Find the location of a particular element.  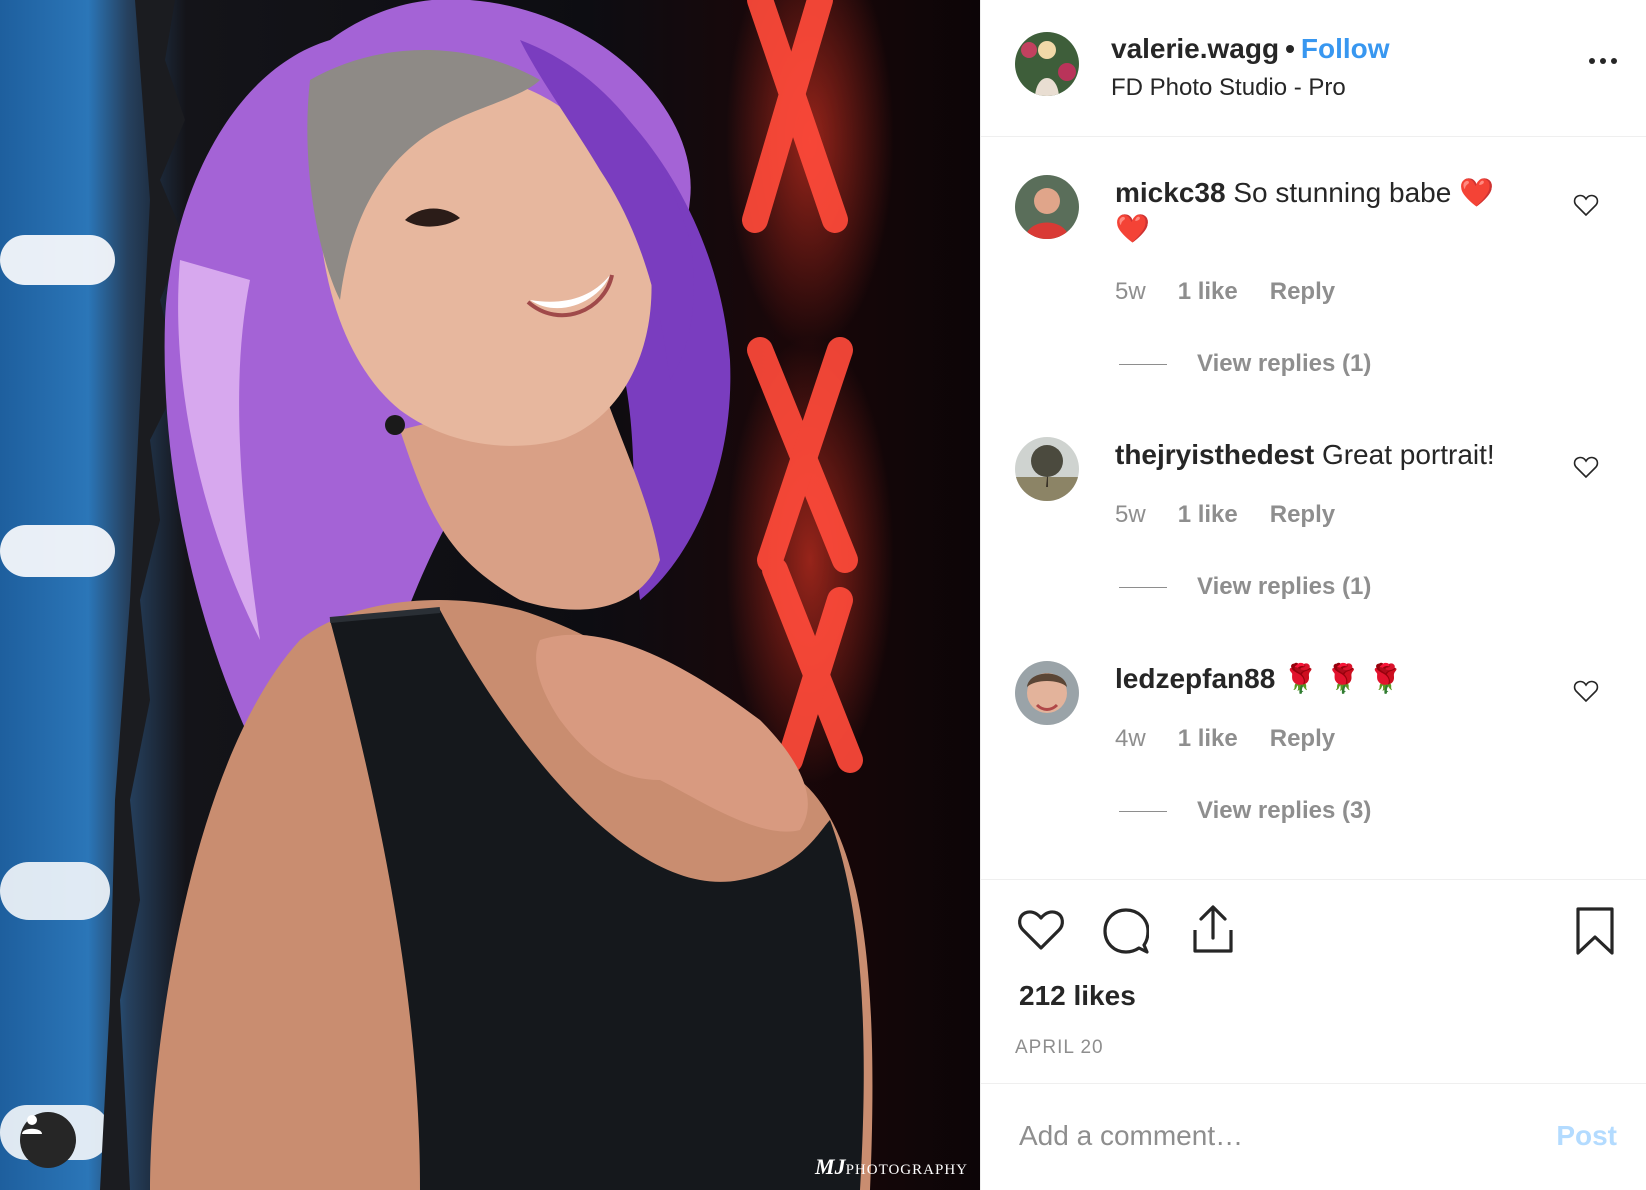

bookmark-icon is located at coordinates (1595, 931).